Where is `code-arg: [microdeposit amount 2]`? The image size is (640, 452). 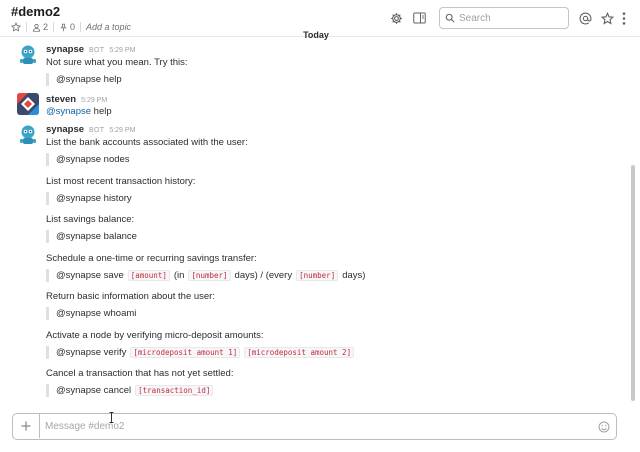 code-arg: [microdeposit amount 2] is located at coordinates (299, 352).